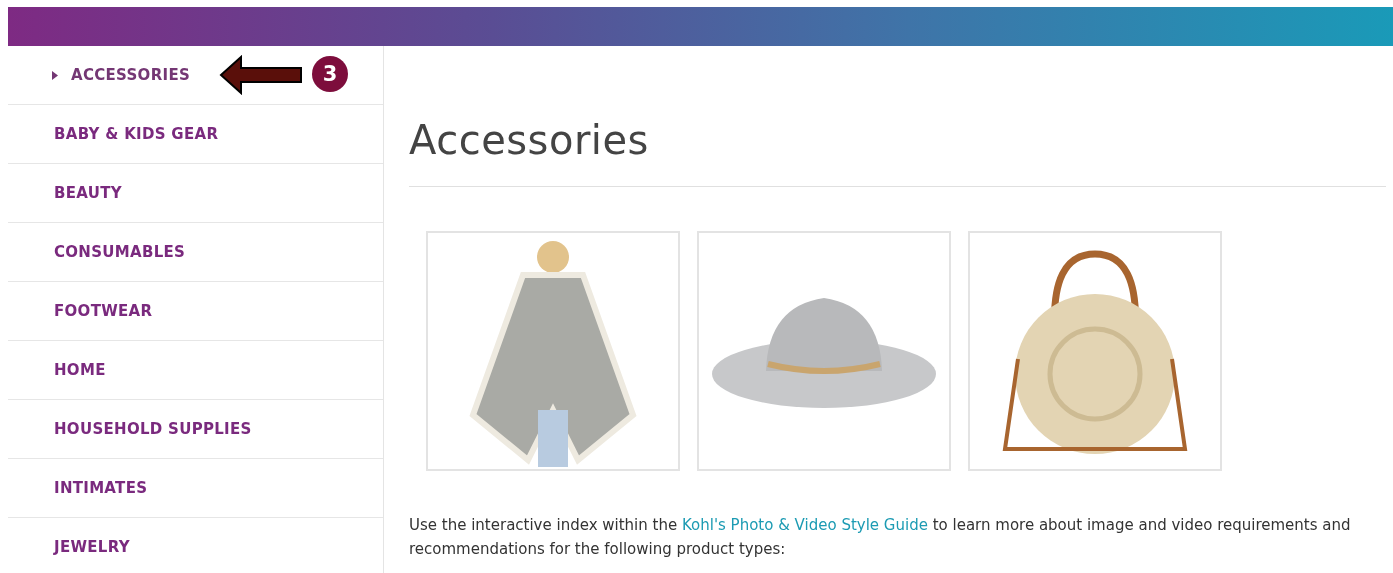 The height and width of the screenshot is (573, 1393). Describe the element at coordinates (261, 75) in the screenshot. I see `arrow-icon` at that location.